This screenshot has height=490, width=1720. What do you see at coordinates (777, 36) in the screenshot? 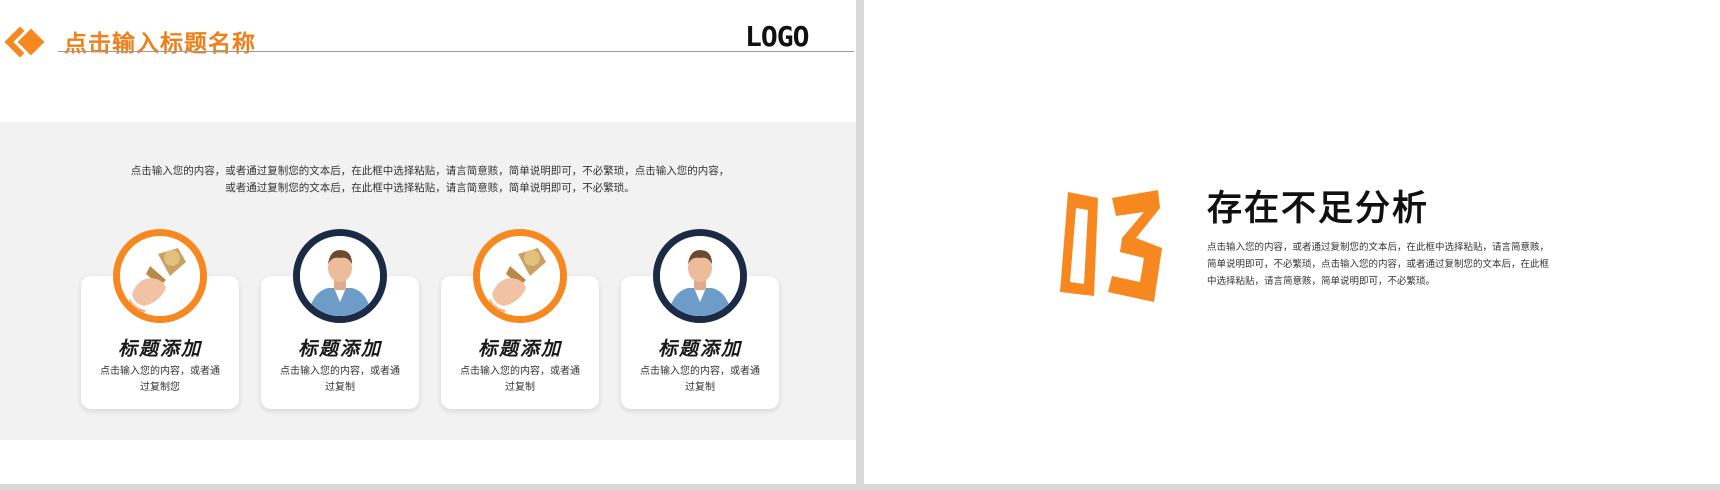
I see `logo: LOGO` at bounding box center [777, 36].